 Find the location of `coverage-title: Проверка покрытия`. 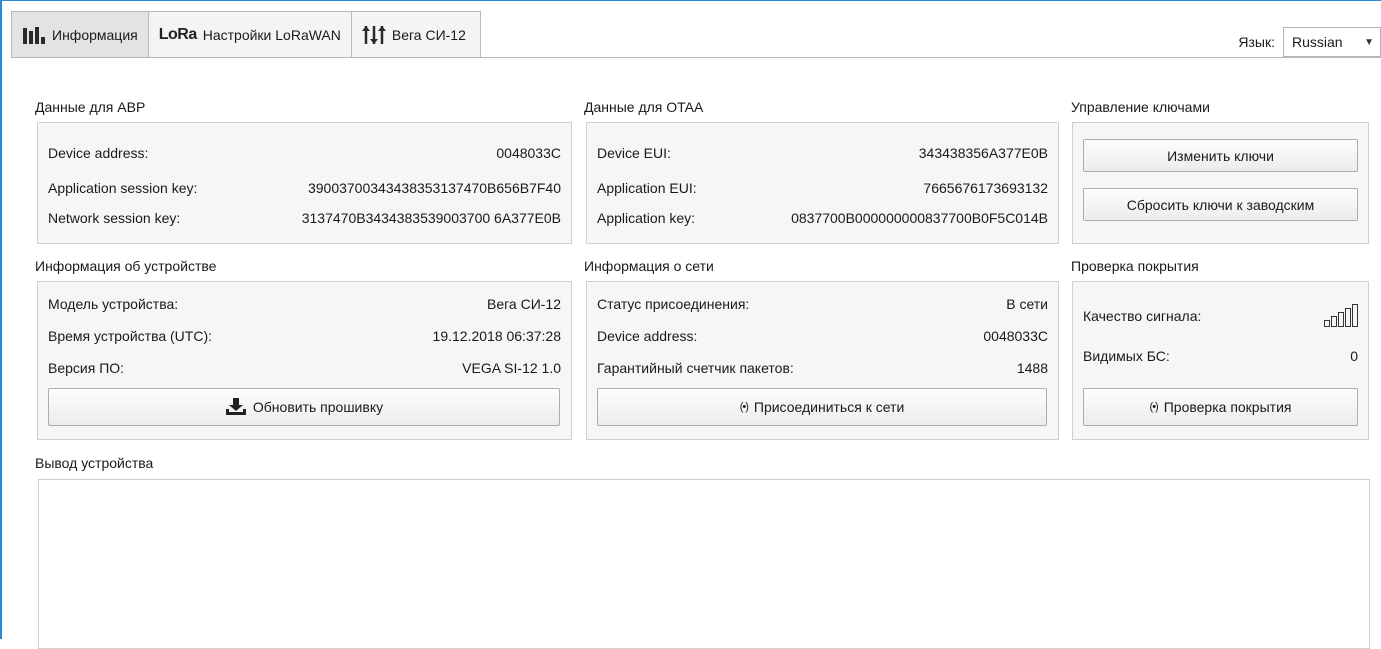

coverage-title: Проверка покрытия is located at coordinates (1135, 266).